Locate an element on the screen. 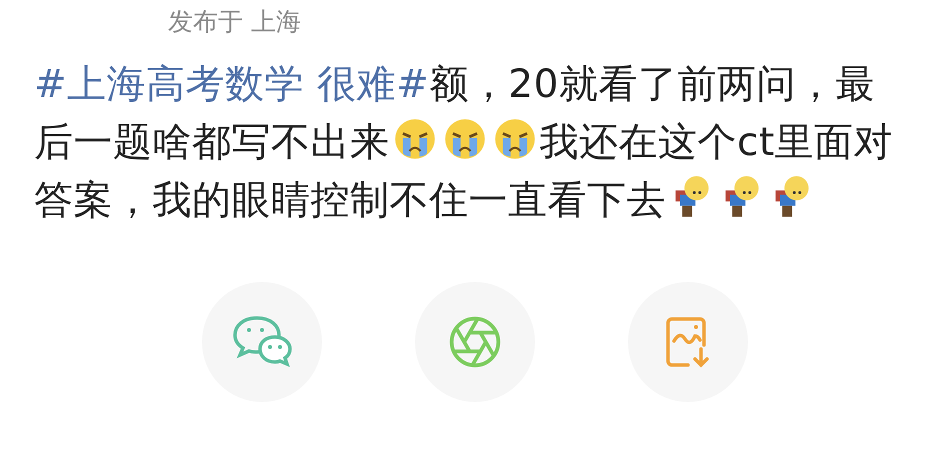 Image resolution: width=950 pixels, height=459 pixels. chat-bubbles-icon is located at coordinates (262, 342).